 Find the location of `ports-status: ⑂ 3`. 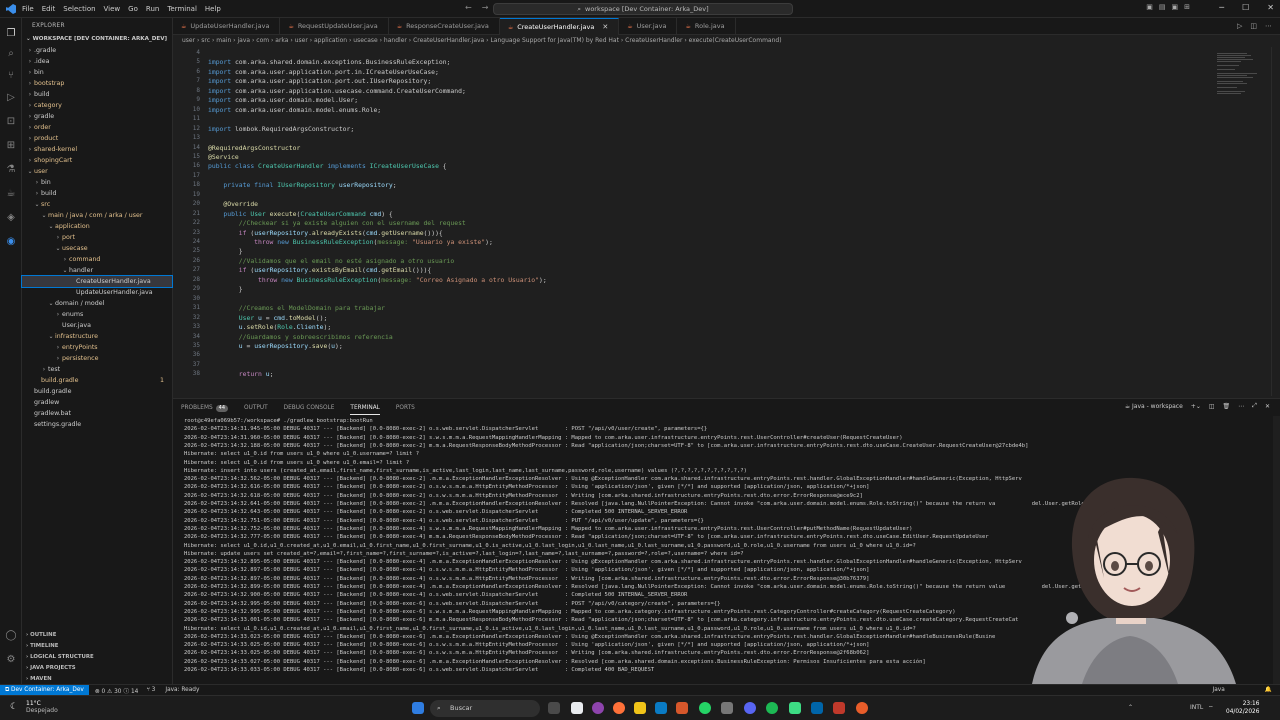

ports-status: ⑂ 3 is located at coordinates (150, 690).